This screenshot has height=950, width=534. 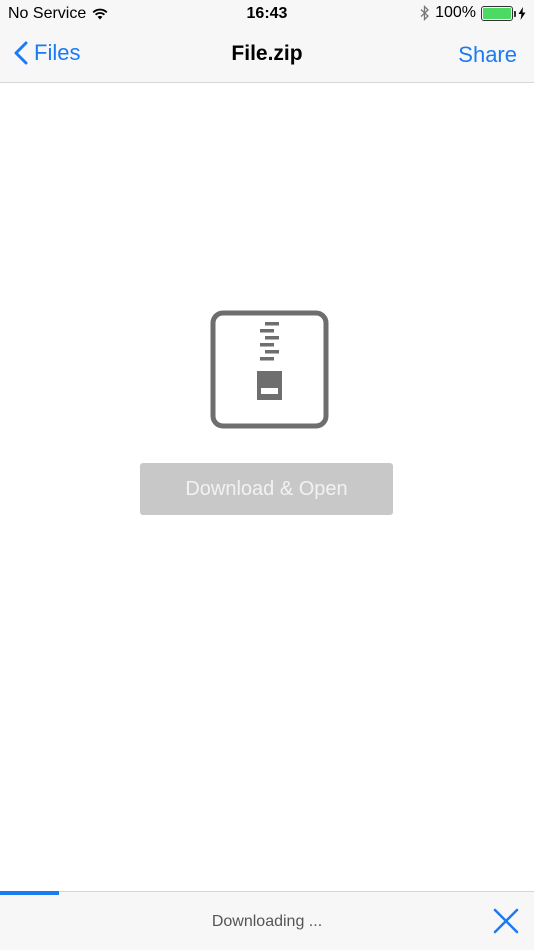 I want to click on zip-archive-icon, so click(x=269, y=369).